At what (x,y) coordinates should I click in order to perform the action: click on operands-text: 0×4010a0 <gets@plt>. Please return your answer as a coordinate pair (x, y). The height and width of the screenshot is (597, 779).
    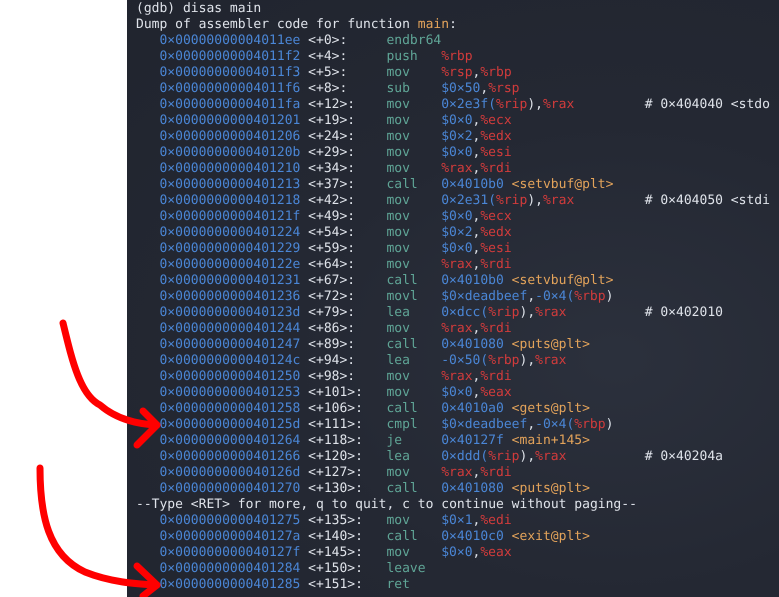
    Looking at the image, I should click on (516, 409).